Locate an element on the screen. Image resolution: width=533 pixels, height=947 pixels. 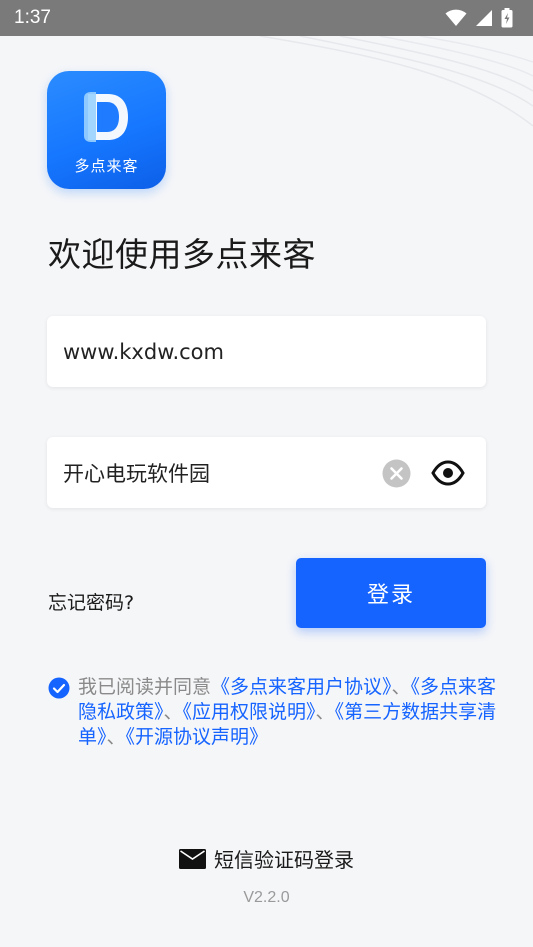
status-icons is located at coordinates (479, 18).